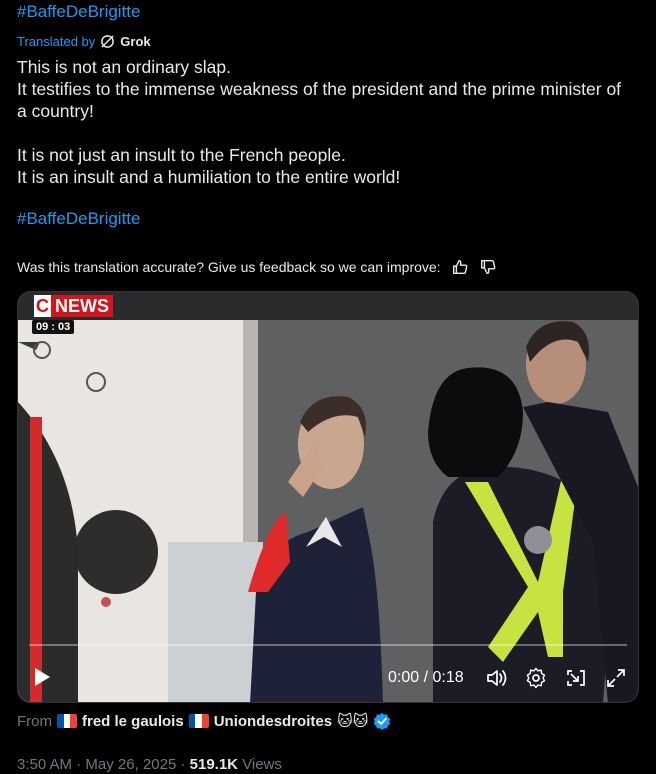  What do you see at coordinates (130, 764) in the screenshot?
I see `tweet-date: May 26, 2025` at bounding box center [130, 764].